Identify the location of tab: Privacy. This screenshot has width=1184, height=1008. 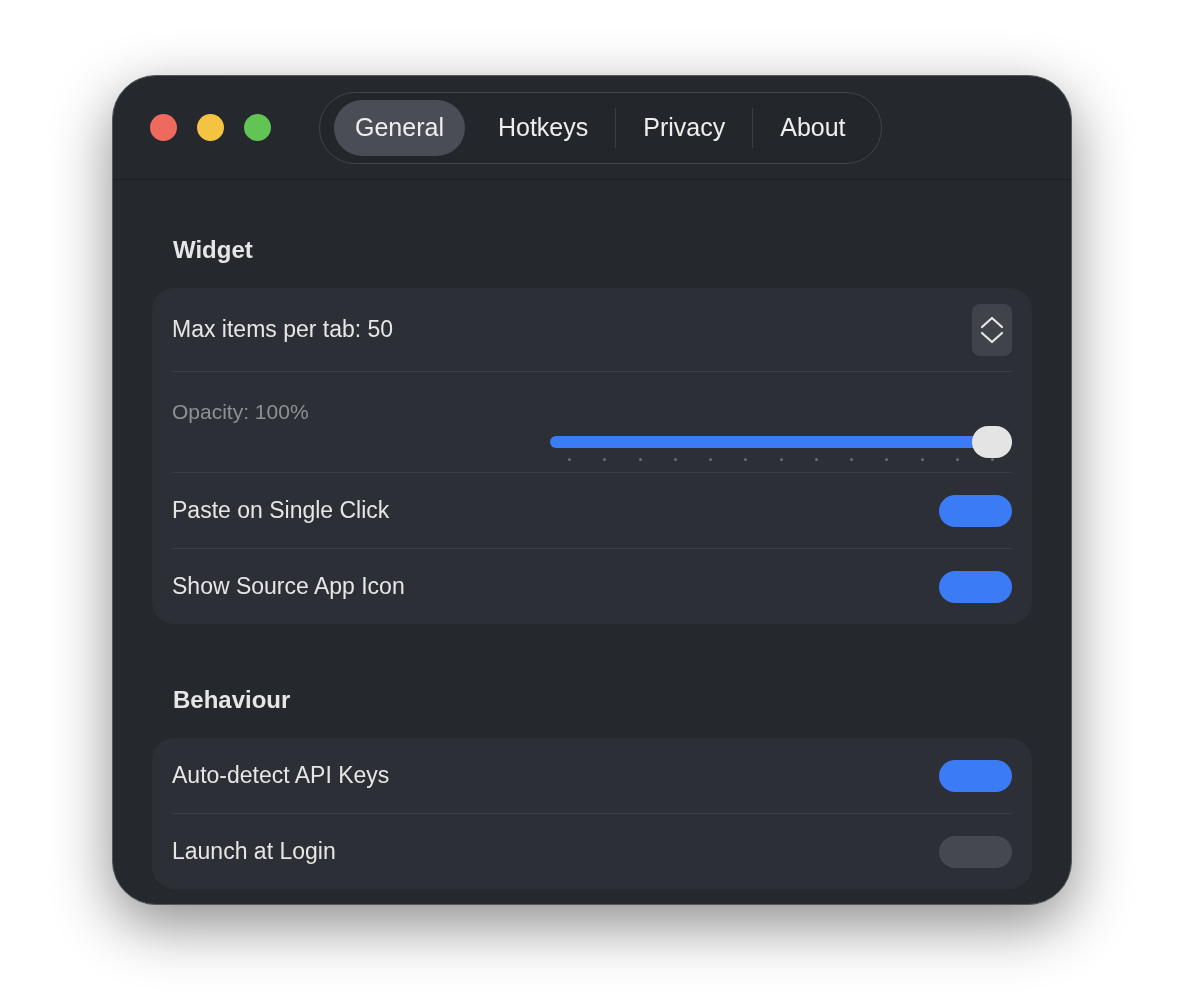
(684, 127).